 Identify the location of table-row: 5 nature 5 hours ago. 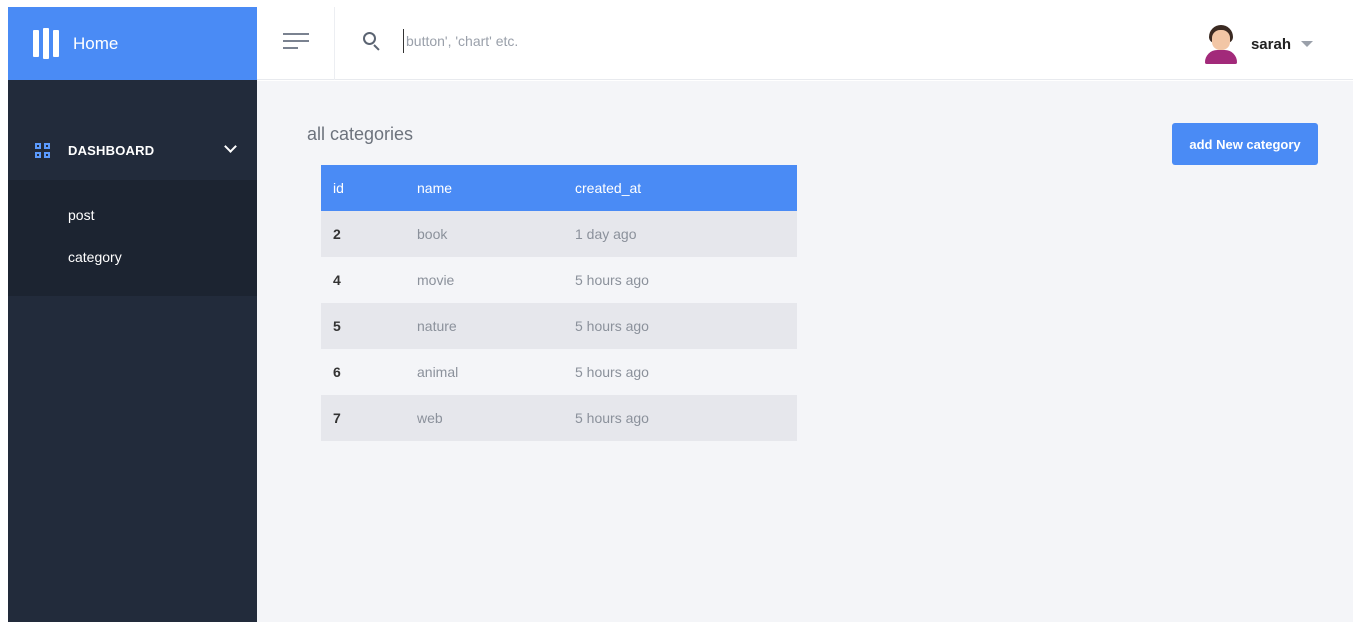
(559, 326).